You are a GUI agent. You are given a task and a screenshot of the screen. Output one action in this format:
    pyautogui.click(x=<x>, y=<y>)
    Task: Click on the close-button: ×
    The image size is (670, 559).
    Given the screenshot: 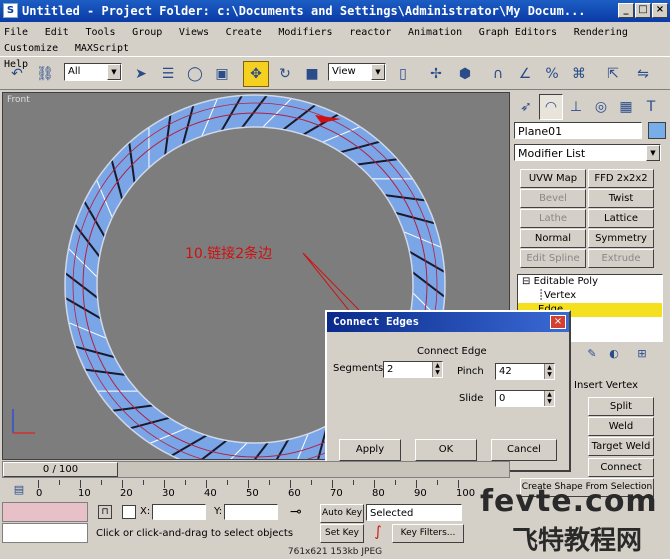 What is the action you would take?
    pyautogui.click(x=660, y=10)
    